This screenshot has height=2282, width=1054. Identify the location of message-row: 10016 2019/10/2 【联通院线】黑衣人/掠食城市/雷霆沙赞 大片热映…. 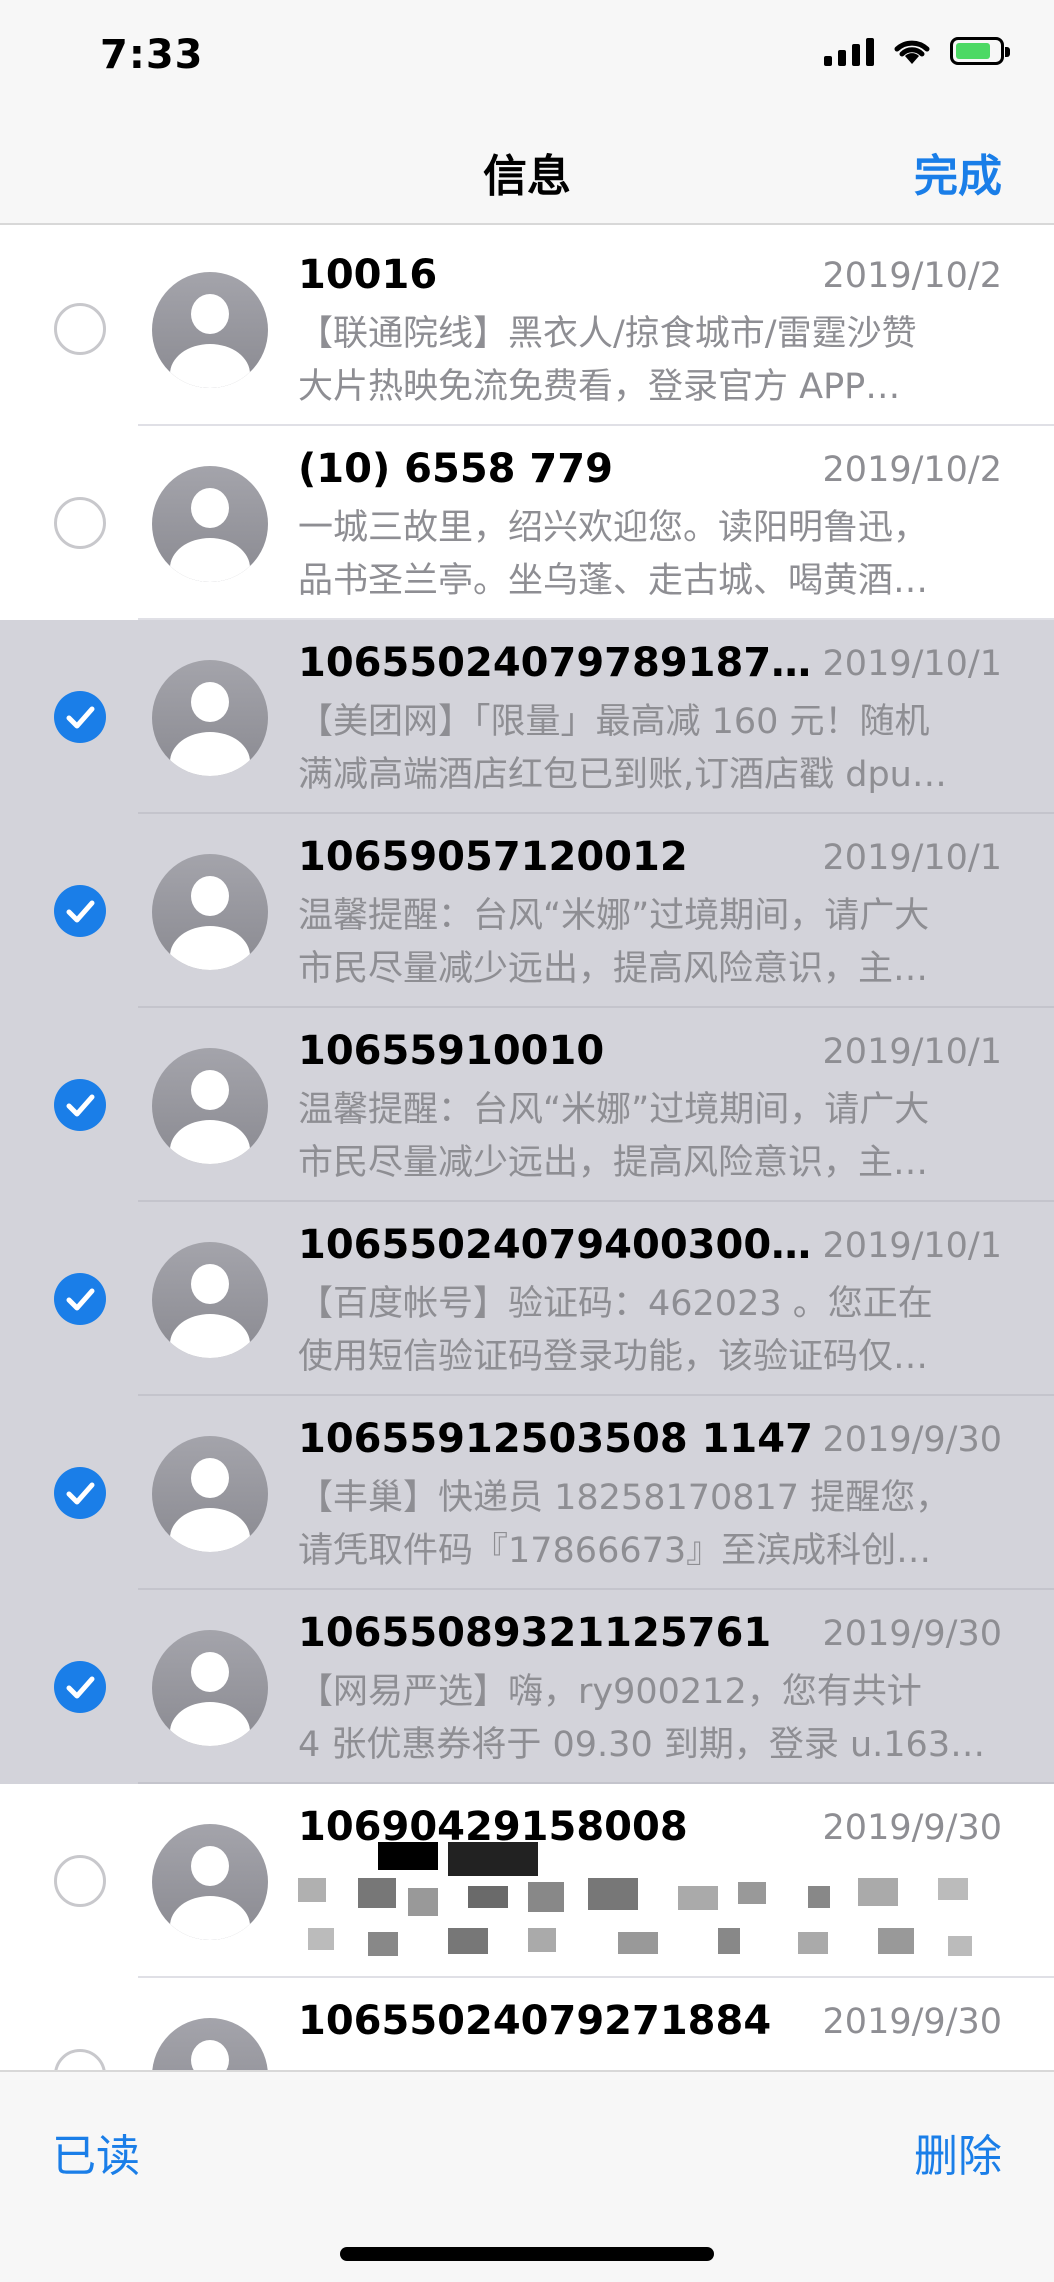
(527, 329).